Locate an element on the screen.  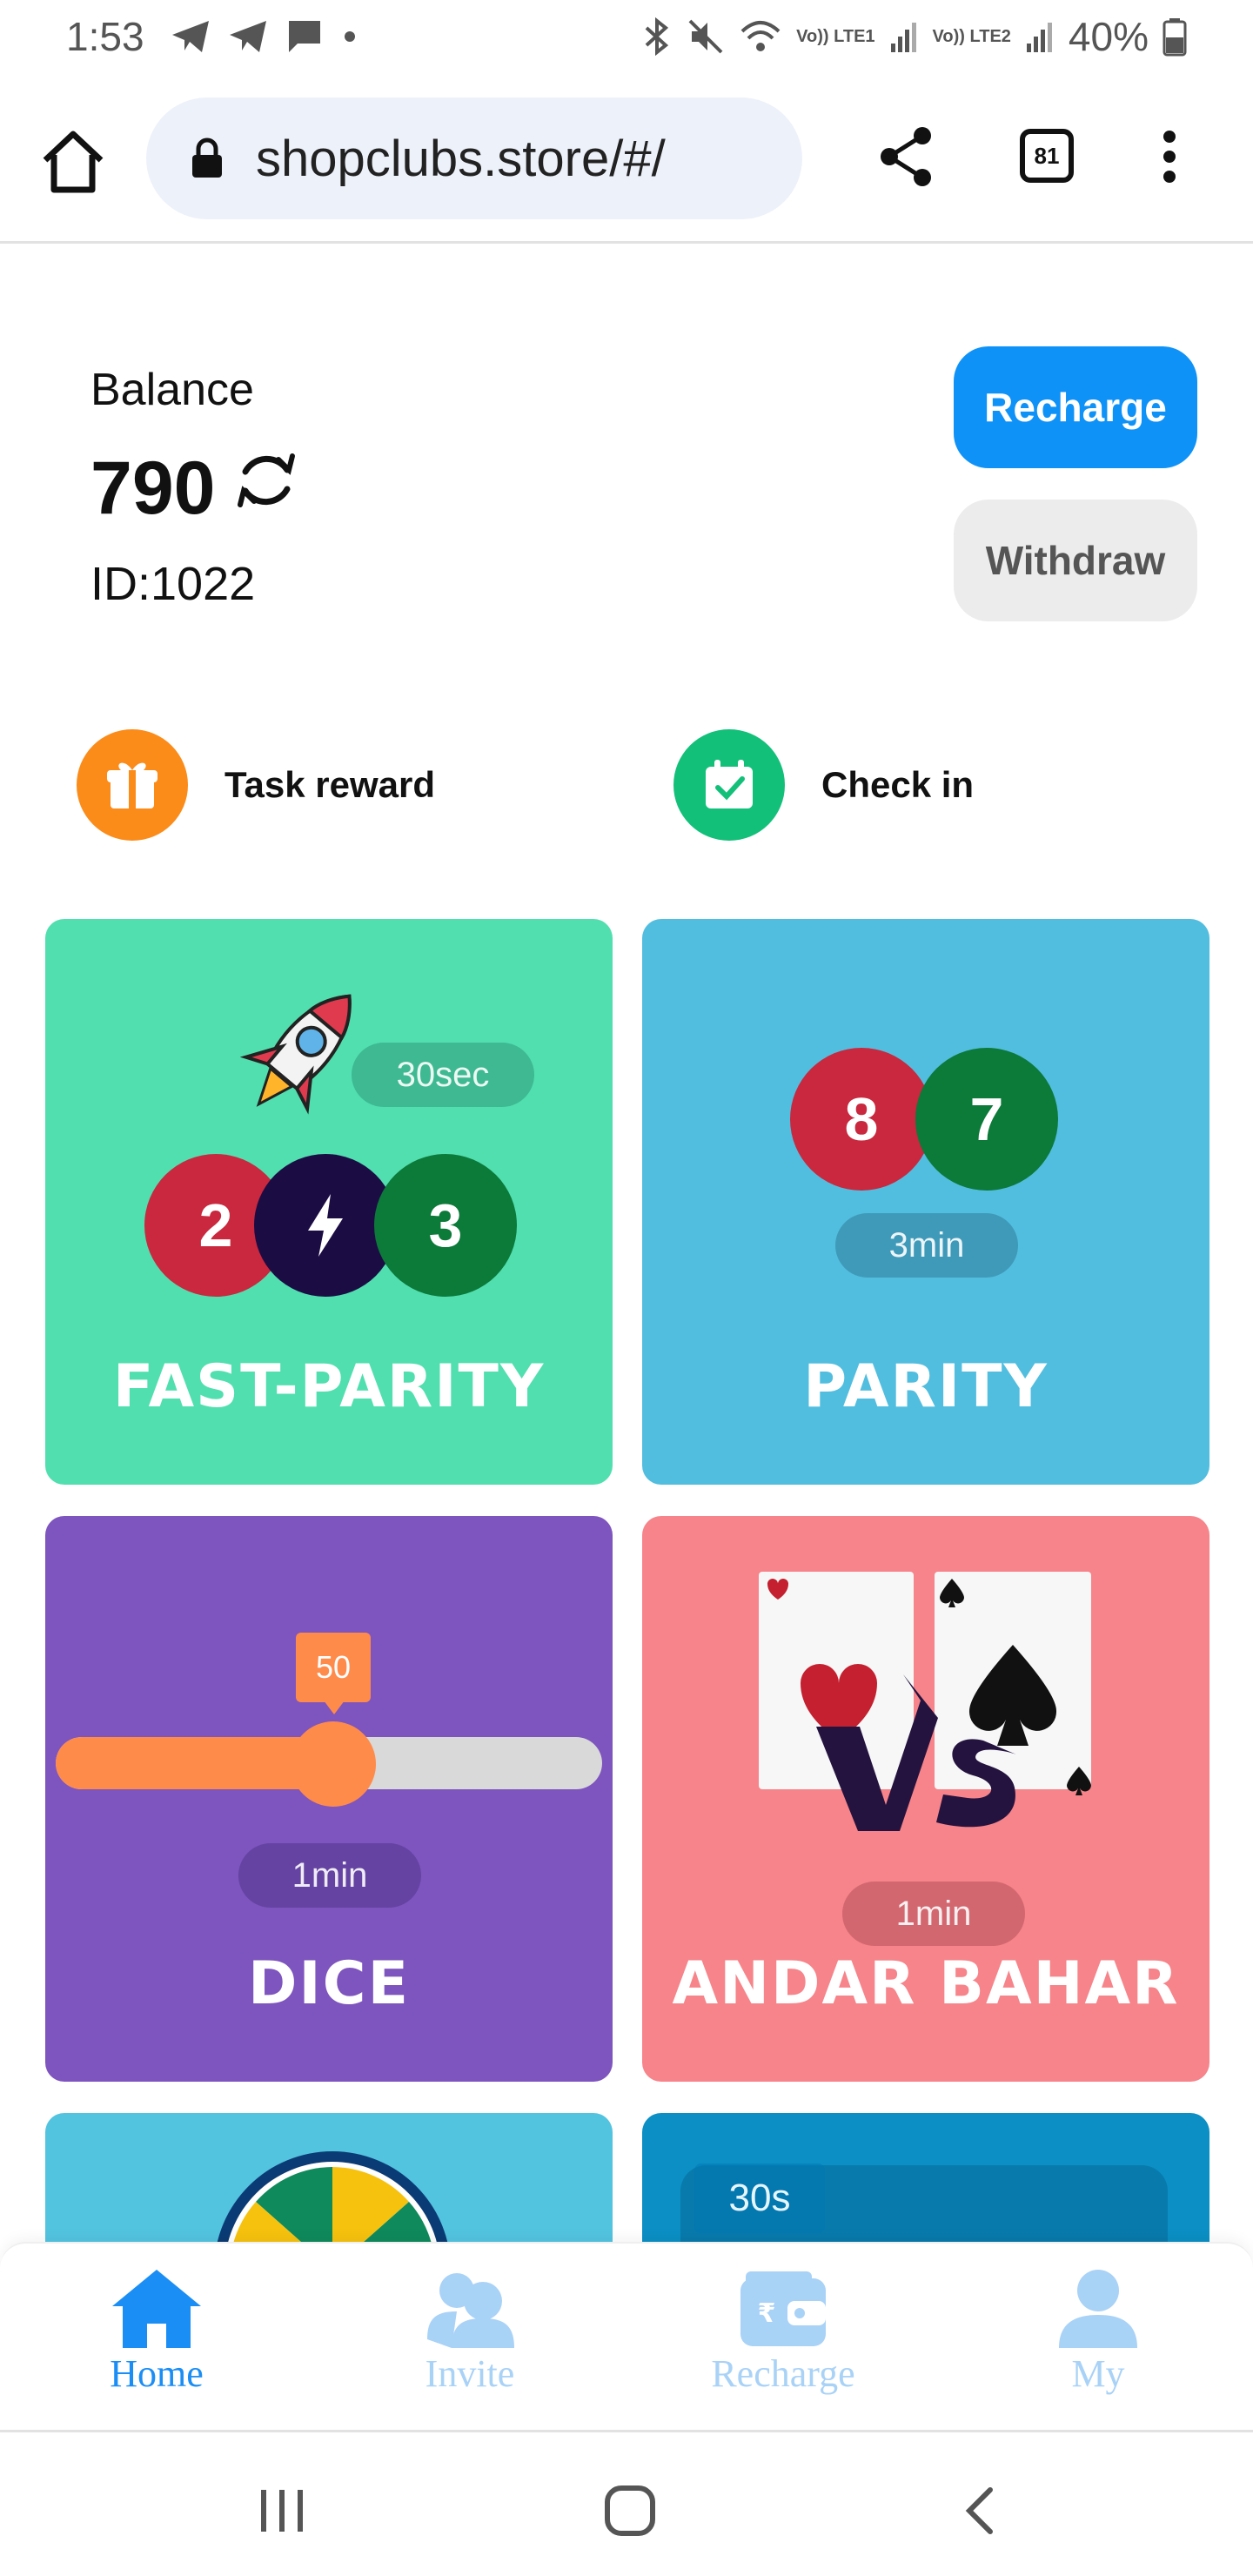
dot-icon is located at coordinates (349, 37).